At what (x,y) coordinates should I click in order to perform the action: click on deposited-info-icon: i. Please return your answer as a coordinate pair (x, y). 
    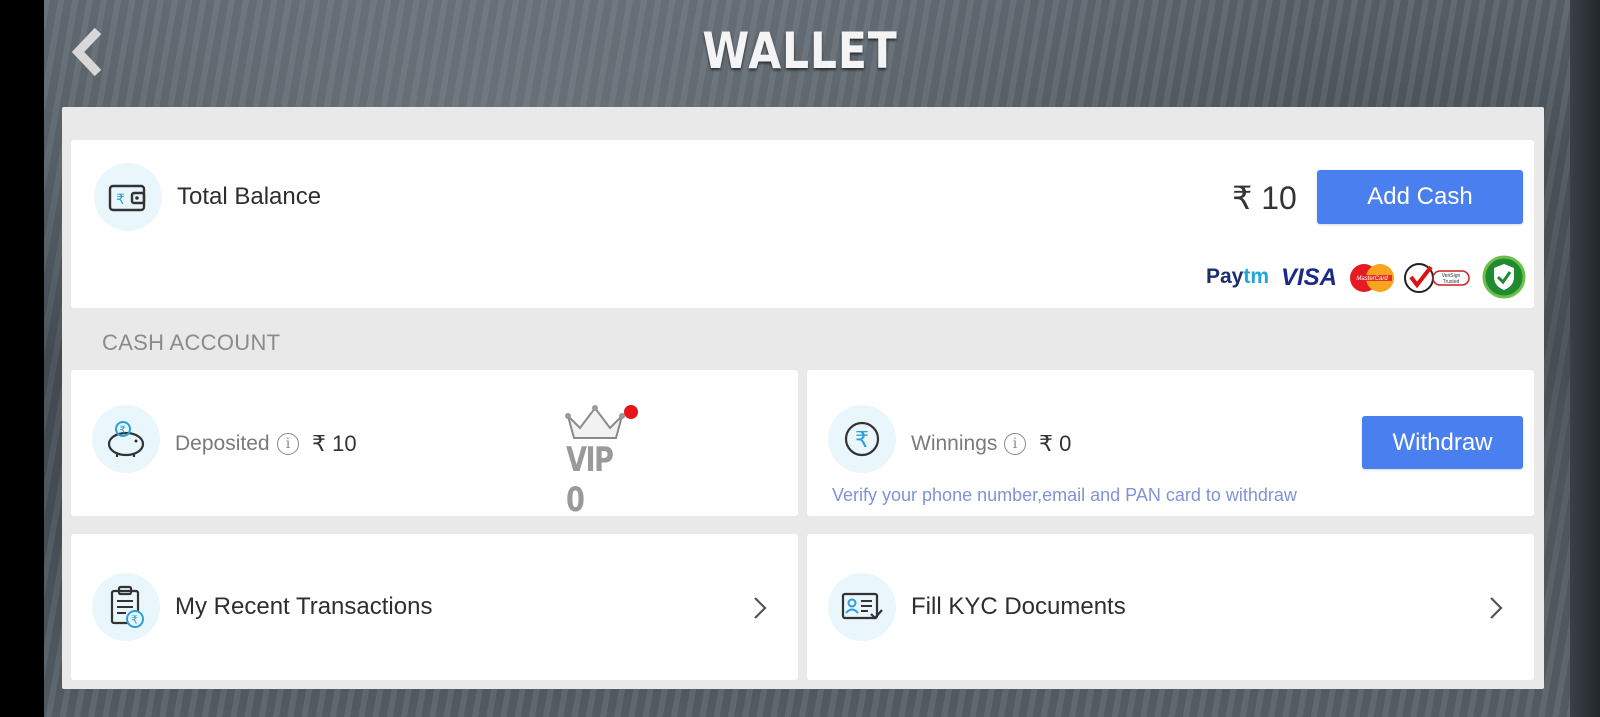
    Looking at the image, I should click on (288, 444).